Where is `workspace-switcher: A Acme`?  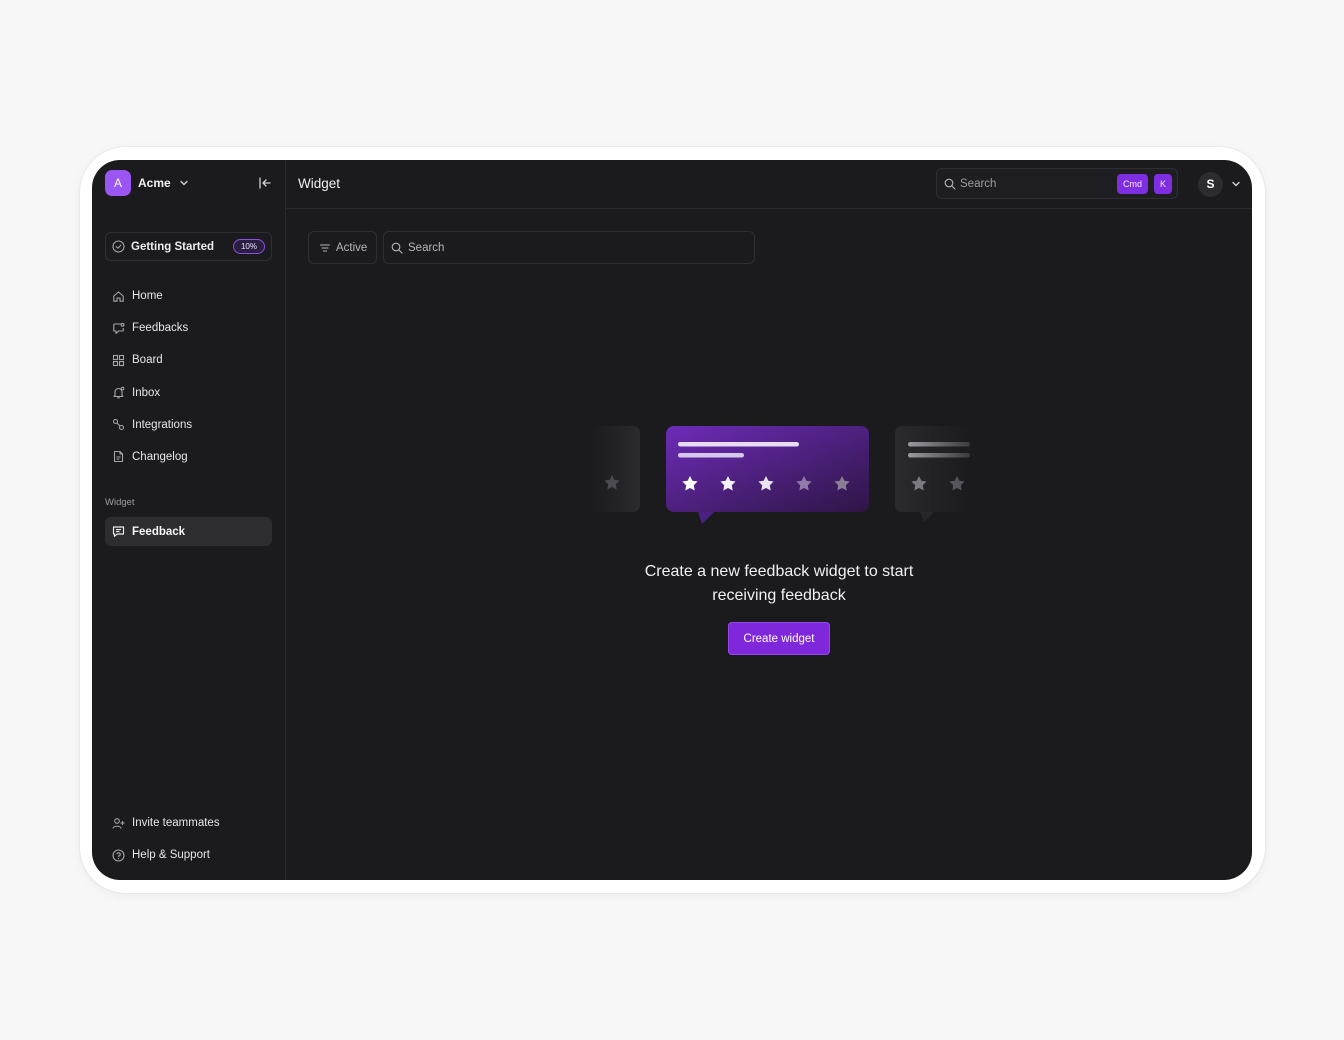
workspace-switcher: A Acme is located at coordinates (147, 183).